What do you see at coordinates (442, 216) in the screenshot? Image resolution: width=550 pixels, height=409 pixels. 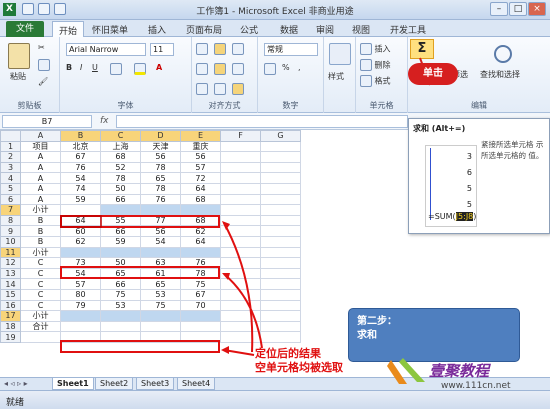 I see `preview-formula-text: =SUM(` at bounding box center [442, 216].